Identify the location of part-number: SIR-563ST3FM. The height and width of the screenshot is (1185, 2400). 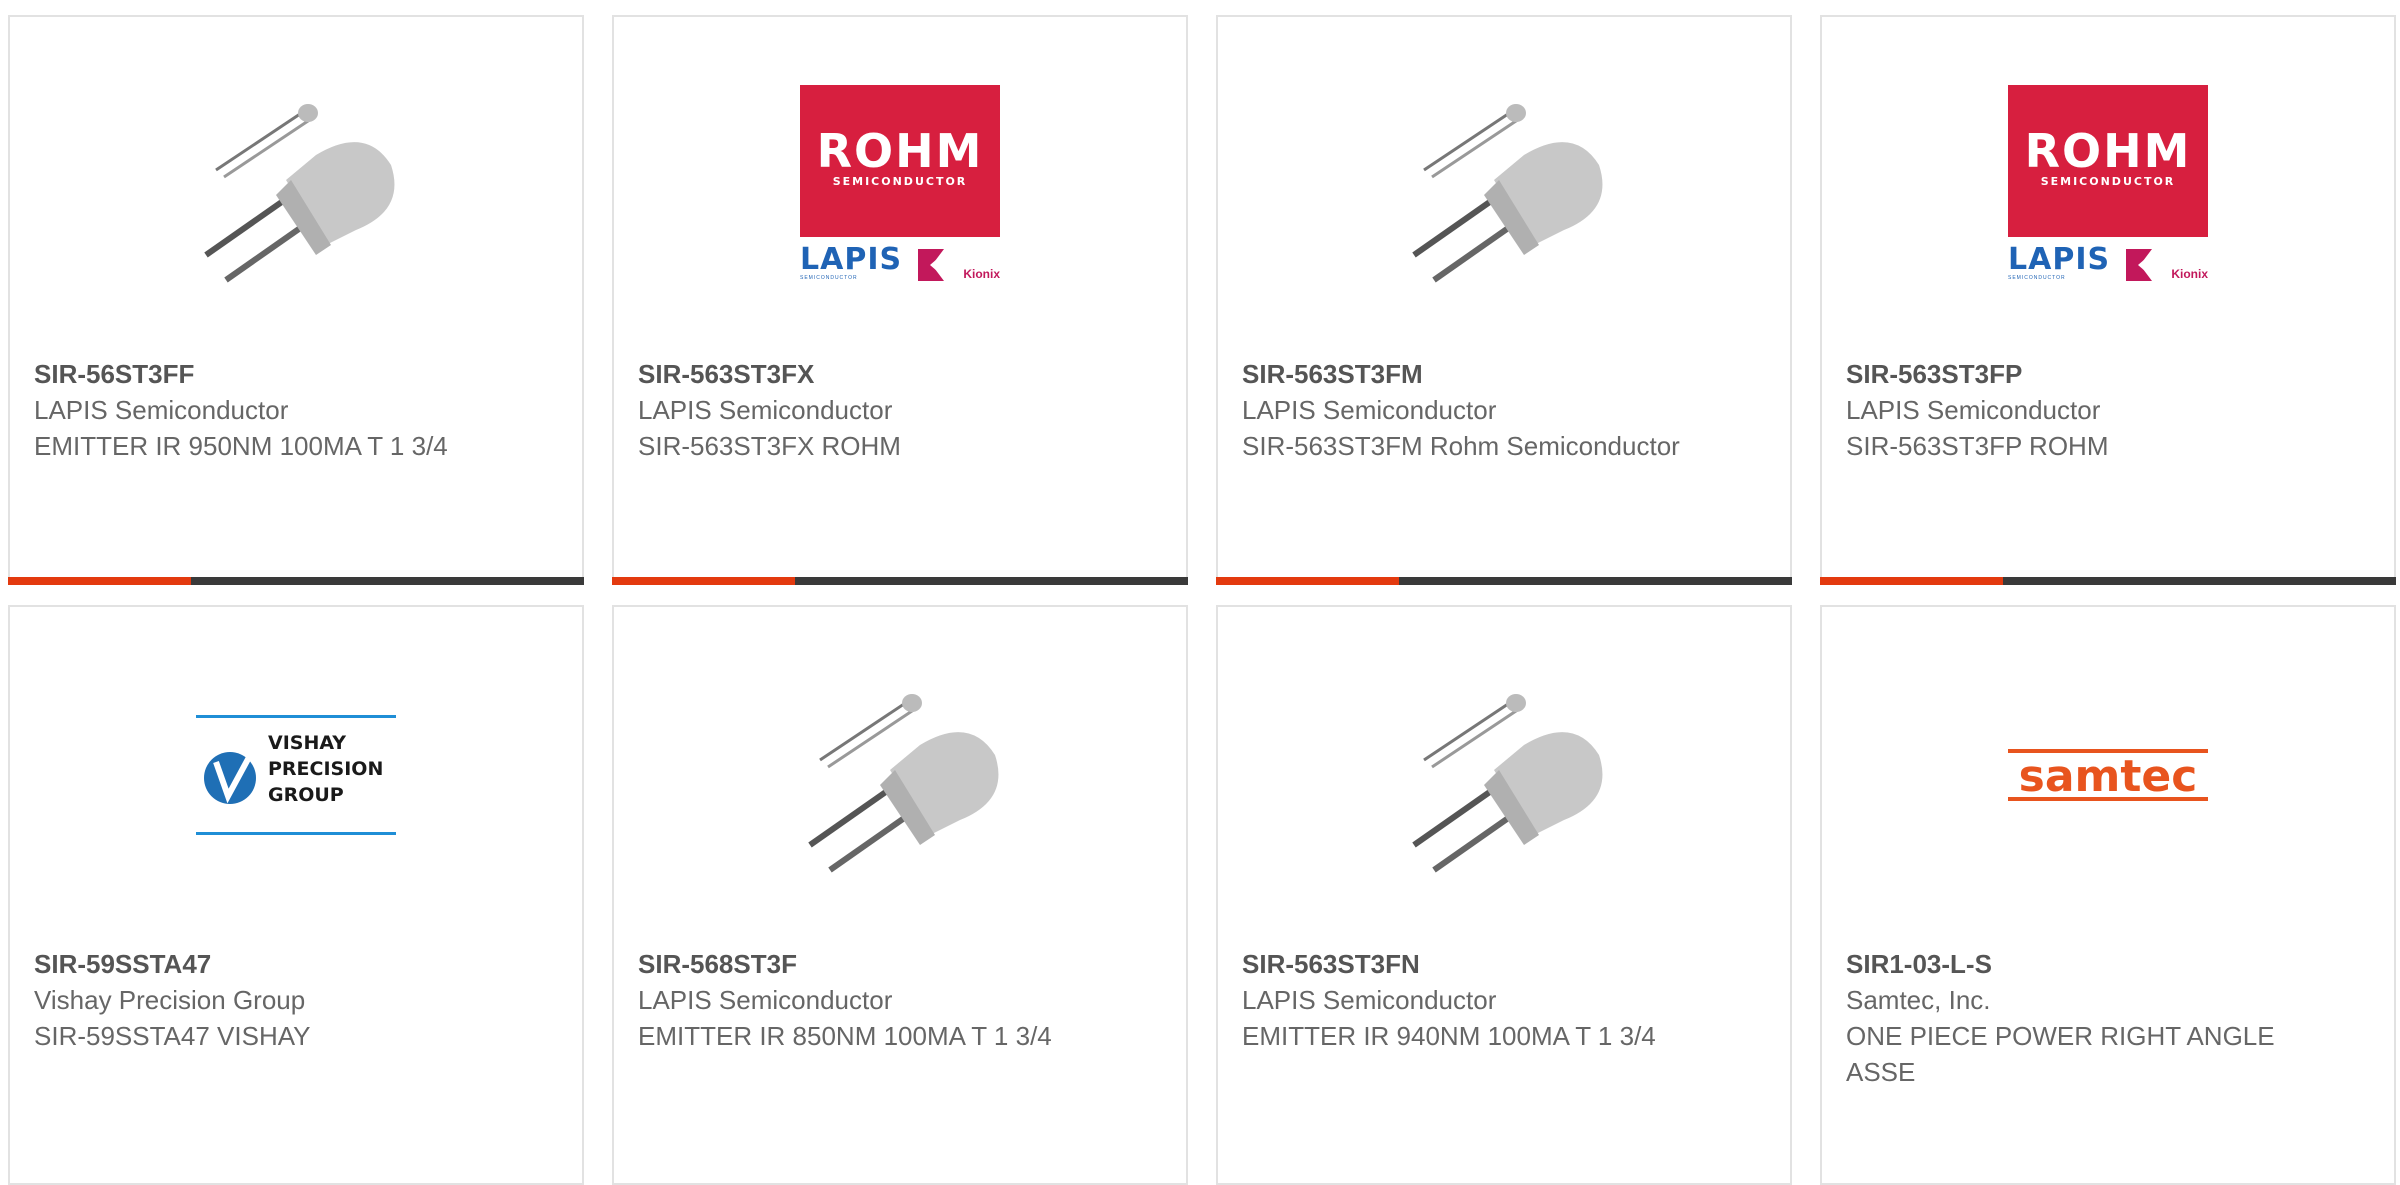
(1504, 374).